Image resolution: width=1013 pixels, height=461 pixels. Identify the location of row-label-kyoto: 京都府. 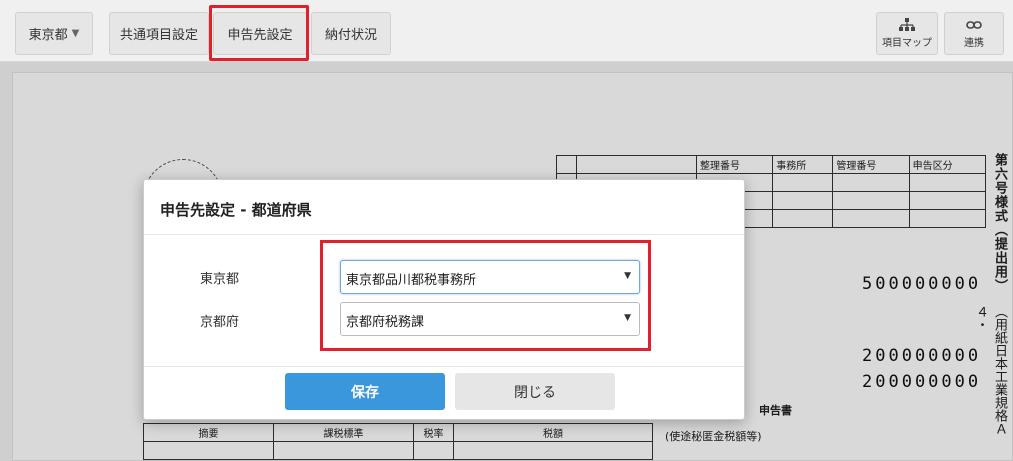
(220, 322).